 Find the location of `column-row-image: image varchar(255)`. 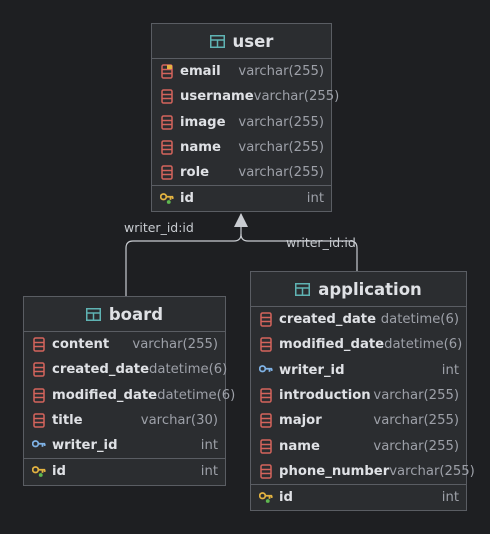

column-row-image: image varchar(255) is located at coordinates (241, 122).